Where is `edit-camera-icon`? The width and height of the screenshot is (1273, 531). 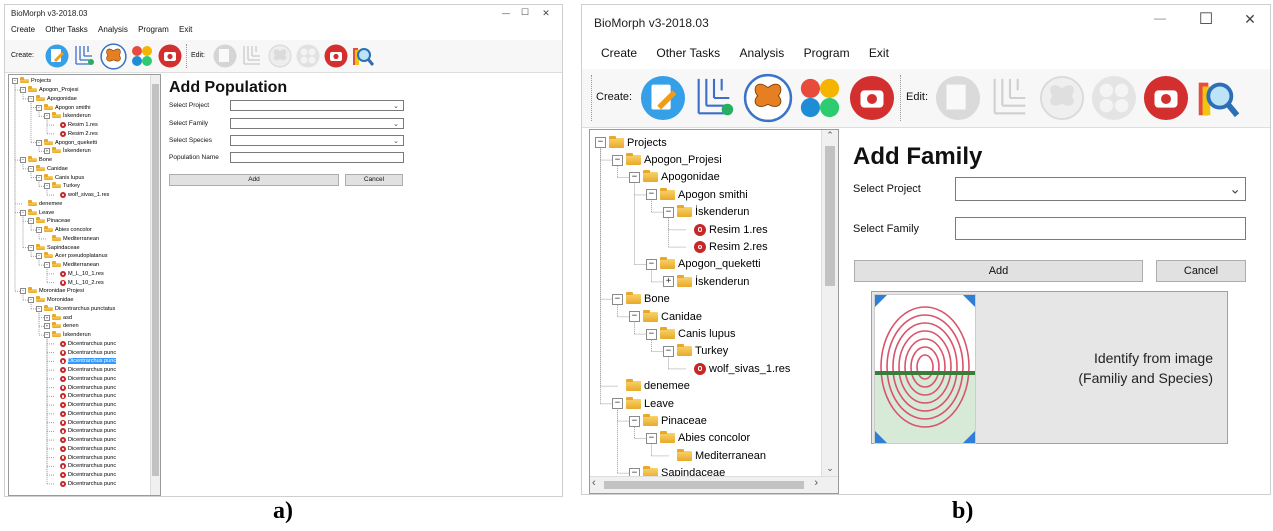
edit-camera-icon is located at coordinates (336, 56).